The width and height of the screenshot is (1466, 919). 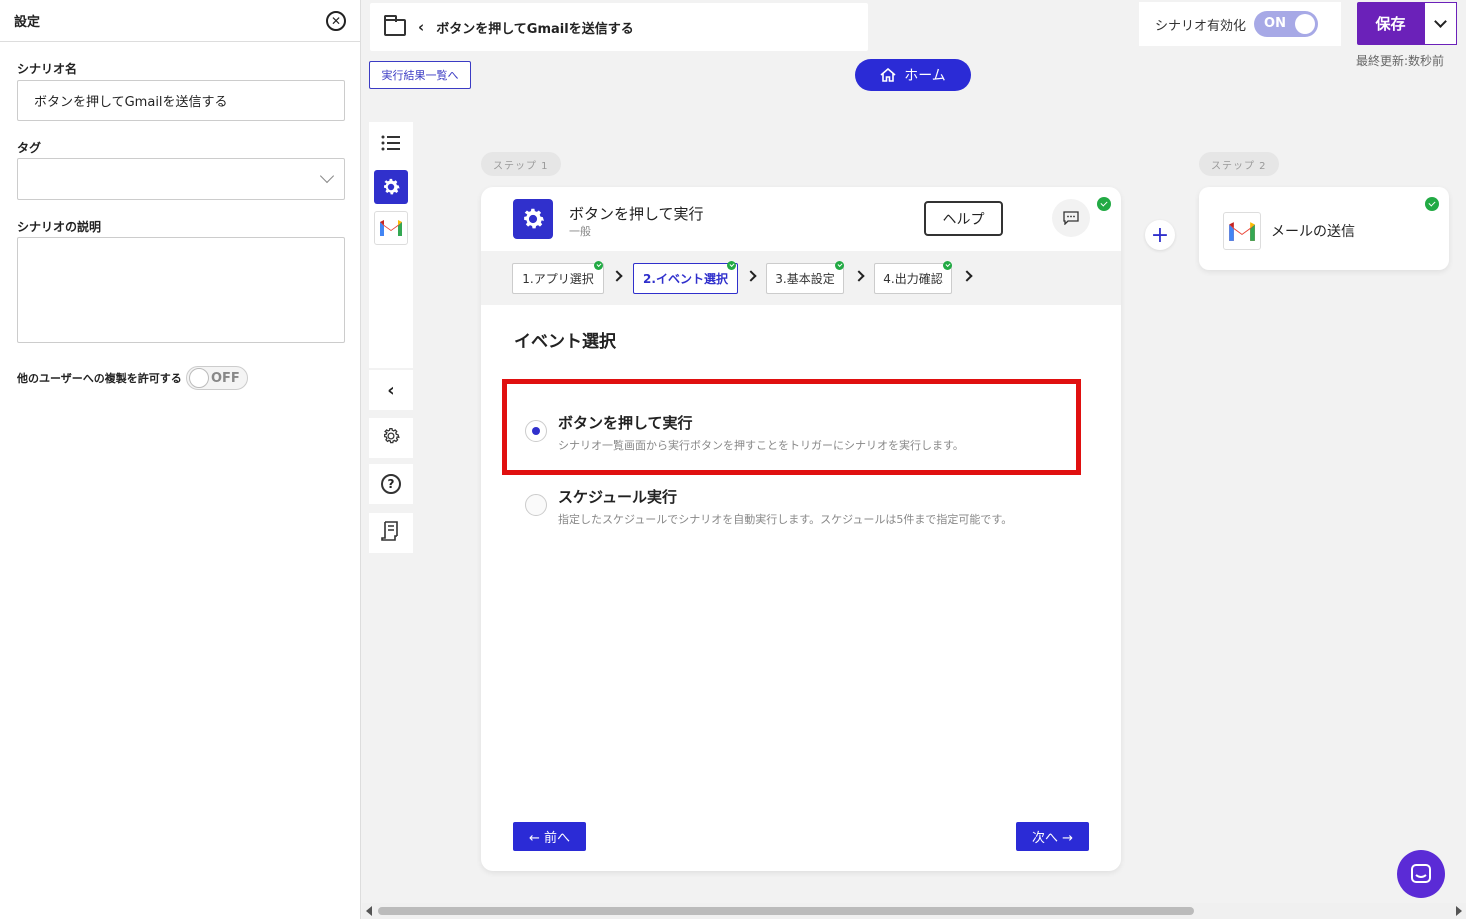 I want to click on folder-icon, so click(x=395, y=25).